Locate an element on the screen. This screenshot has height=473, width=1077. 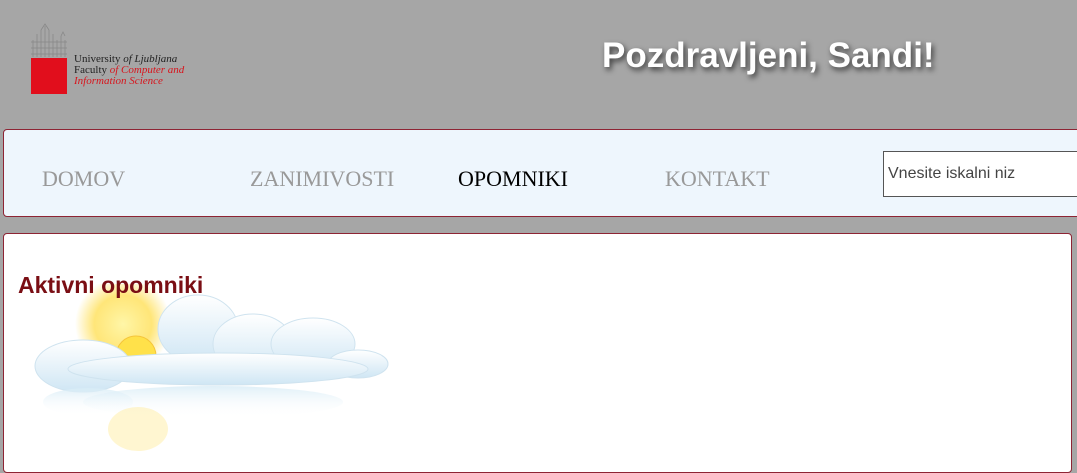
nav-item-kontakt: KONTAKT is located at coordinates (717, 179).